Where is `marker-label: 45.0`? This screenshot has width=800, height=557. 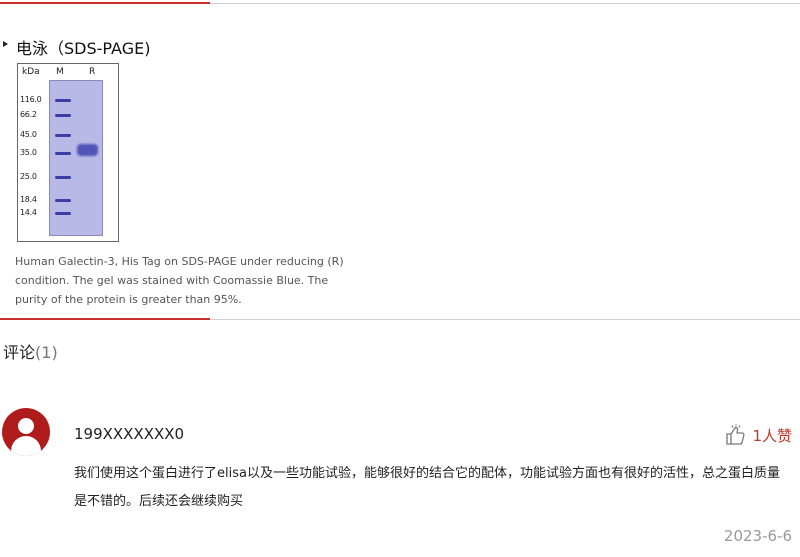
marker-label: 45.0 is located at coordinates (28, 134).